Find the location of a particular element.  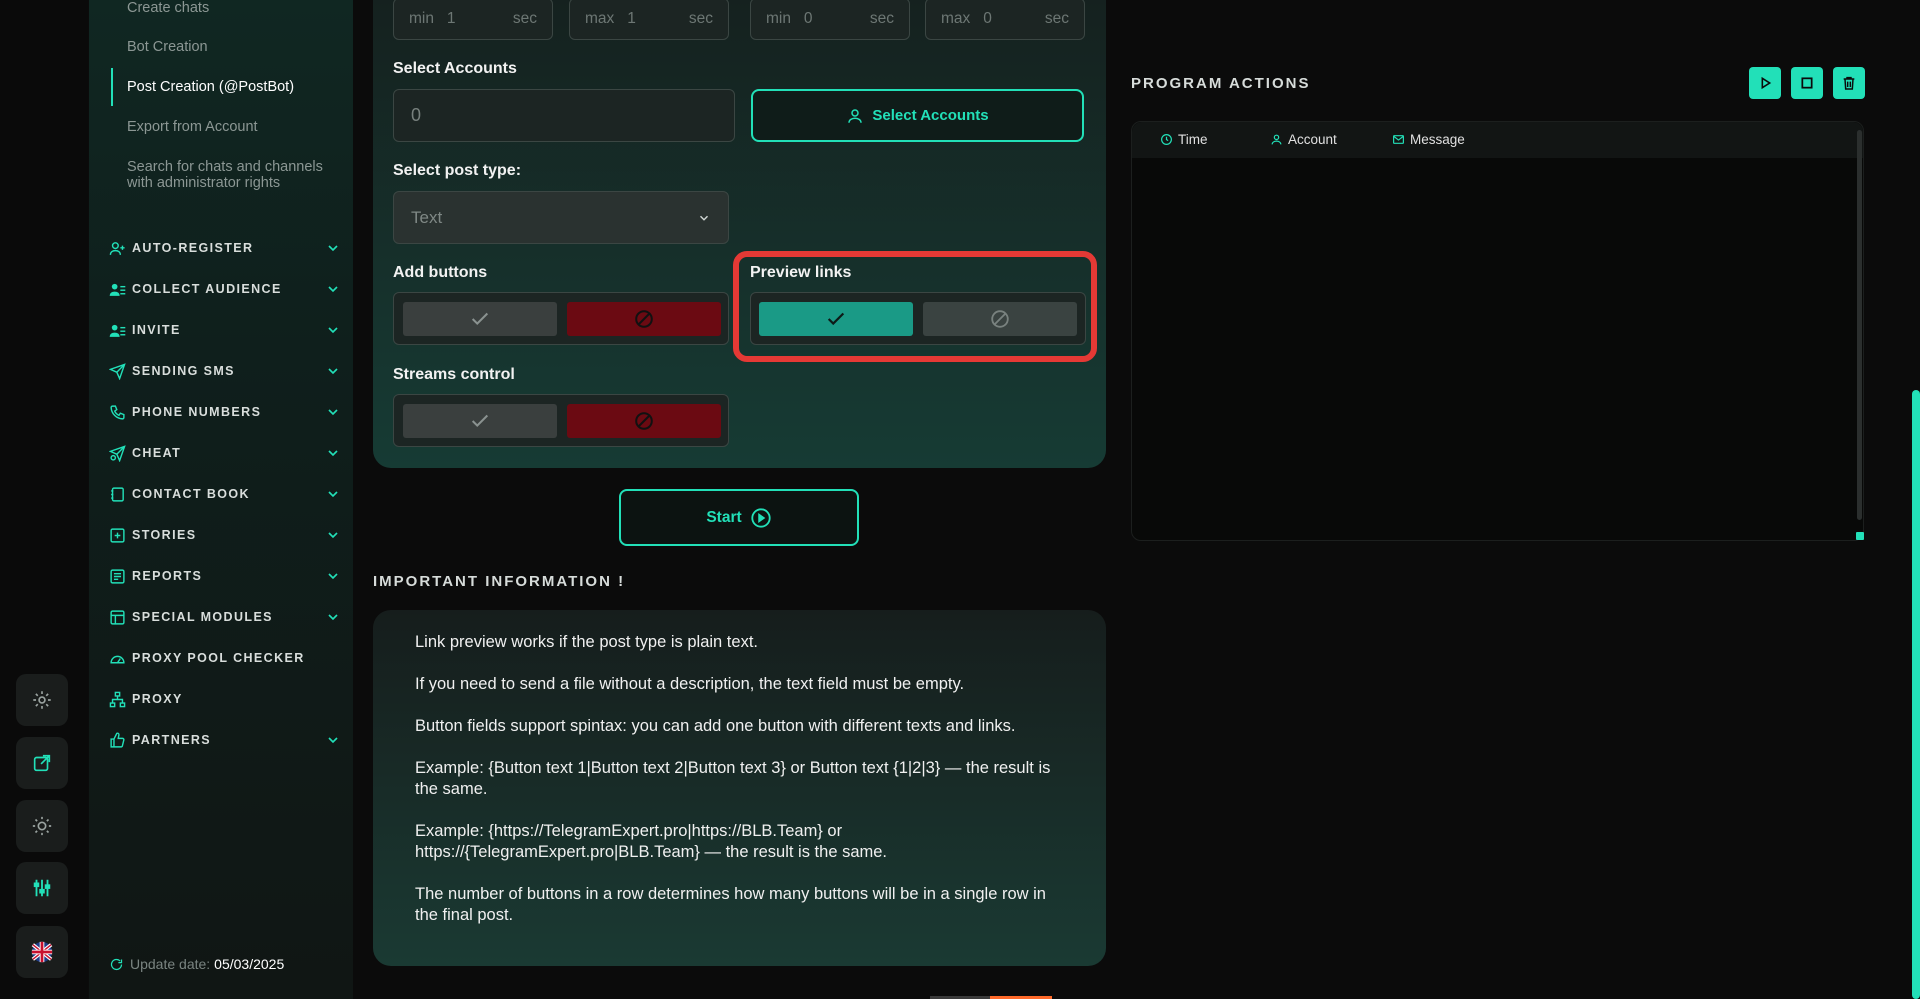

language-button is located at coordinates (42, 952).